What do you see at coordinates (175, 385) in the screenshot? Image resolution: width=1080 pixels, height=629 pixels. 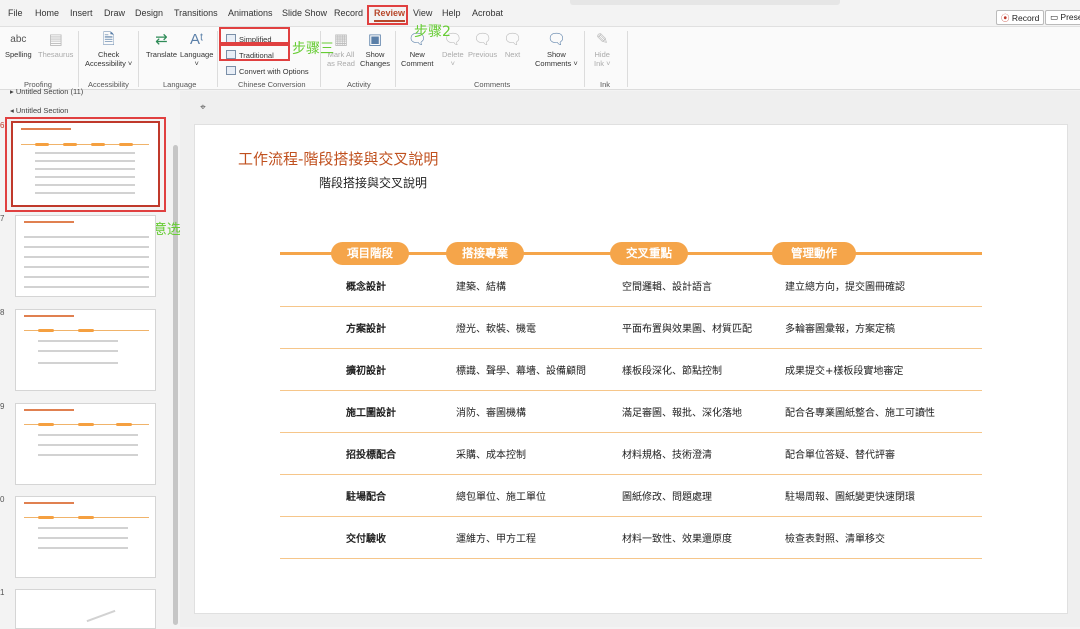 I see `thumbnail-scrollbar` at bounding box center [175, 385].